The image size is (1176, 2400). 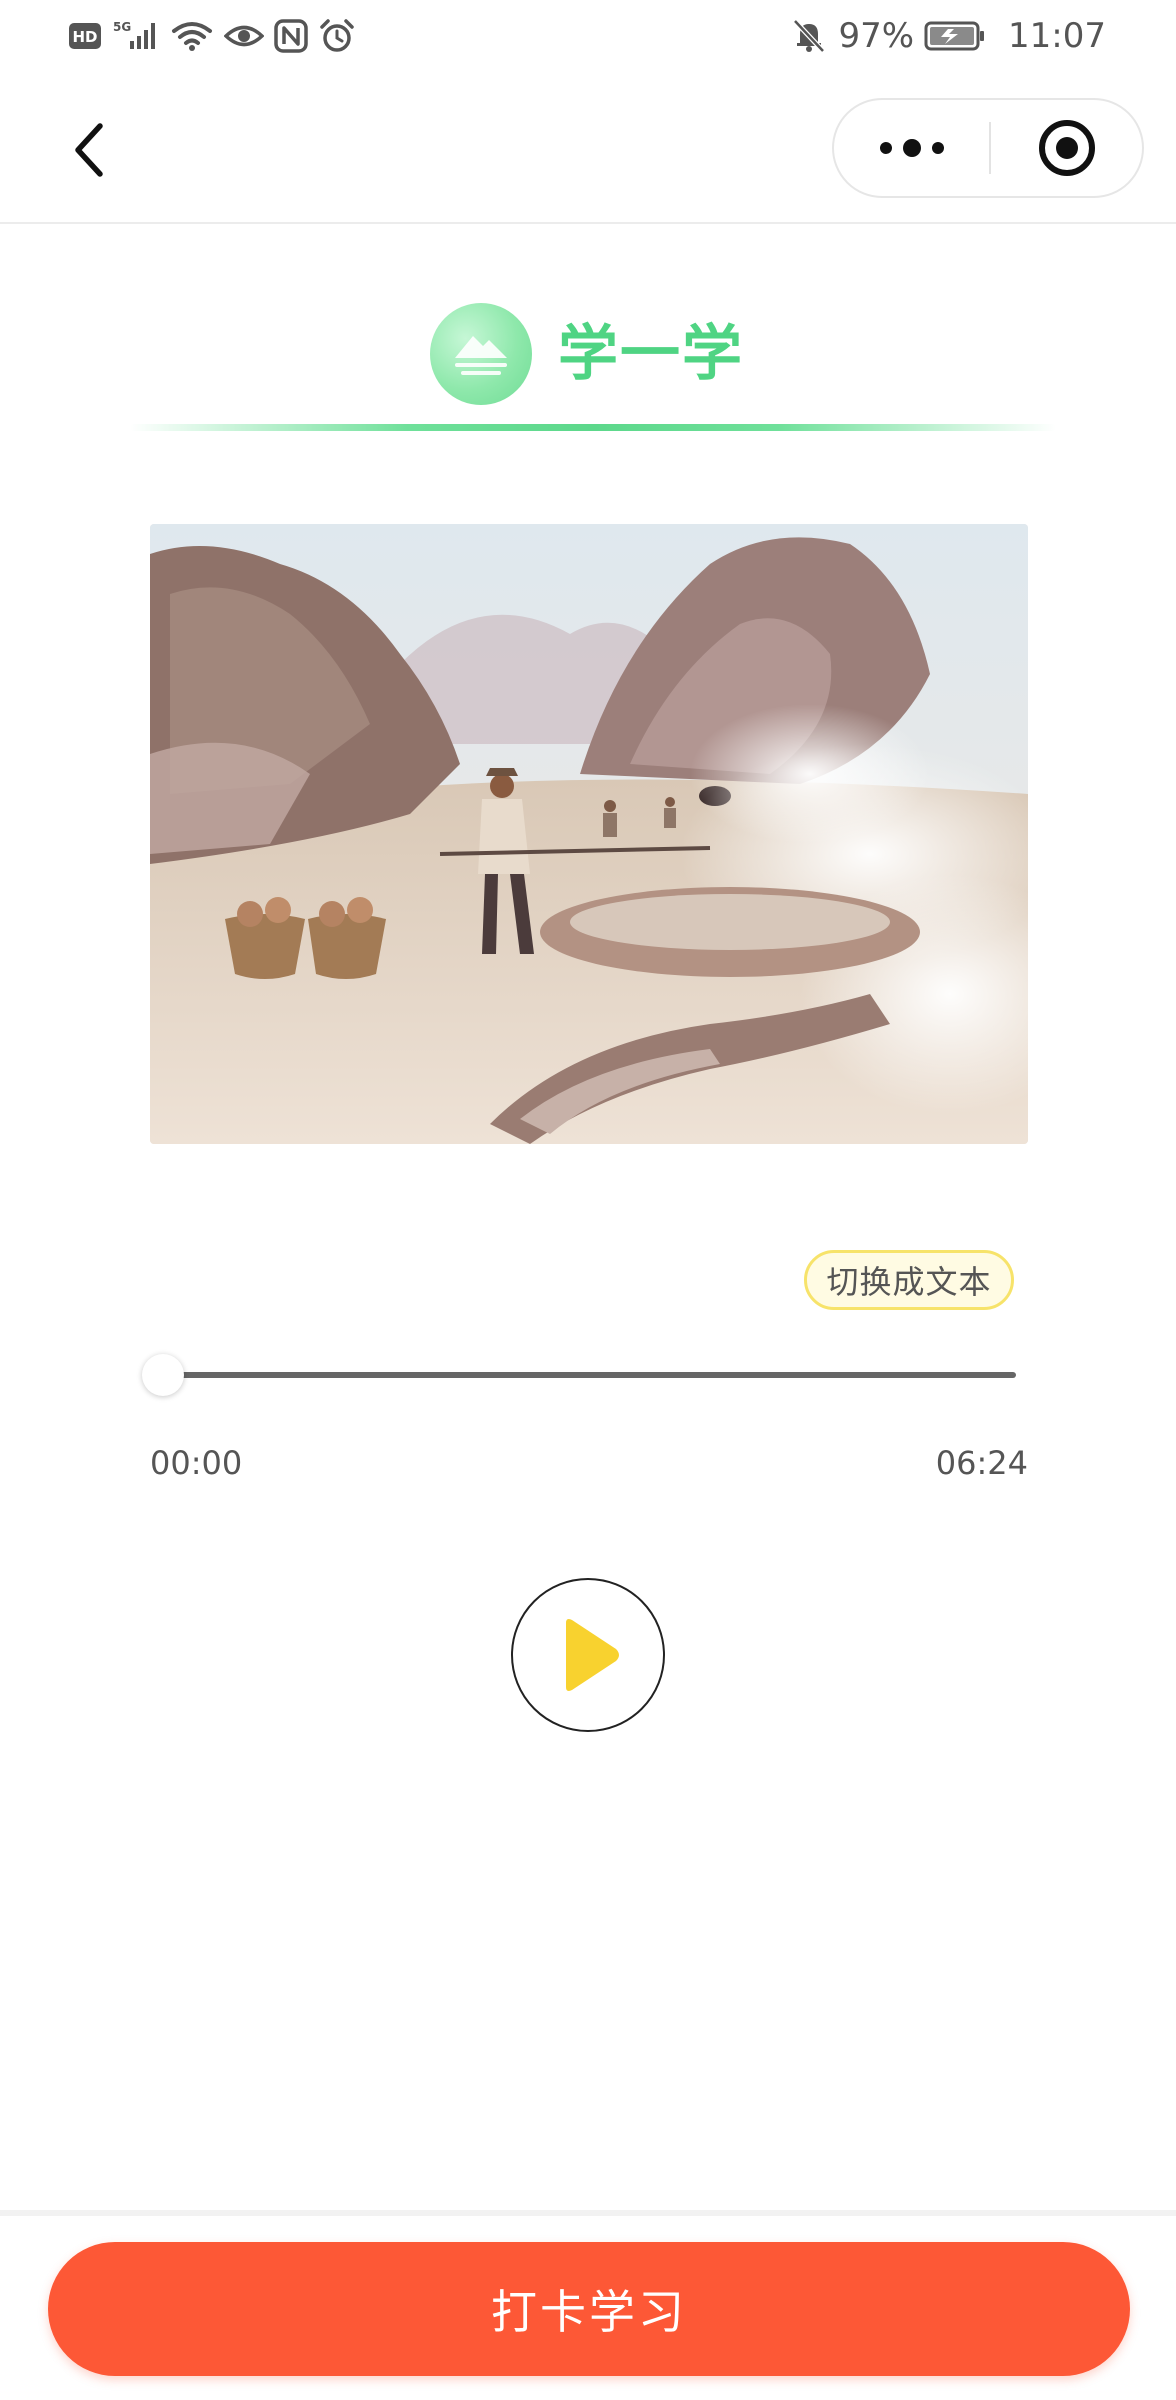 I want to click on play-icon, so click(x=588, y=1655).